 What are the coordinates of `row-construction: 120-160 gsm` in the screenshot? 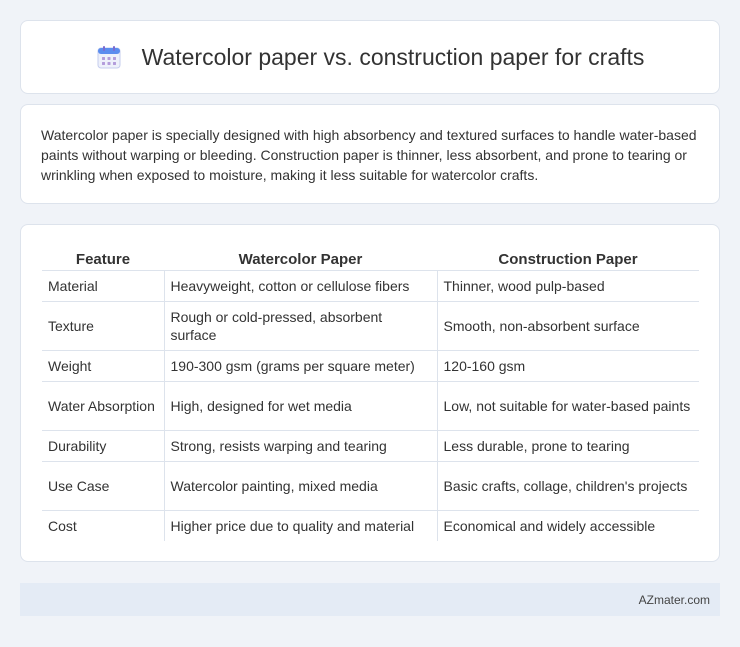 It's located at (568, 366).